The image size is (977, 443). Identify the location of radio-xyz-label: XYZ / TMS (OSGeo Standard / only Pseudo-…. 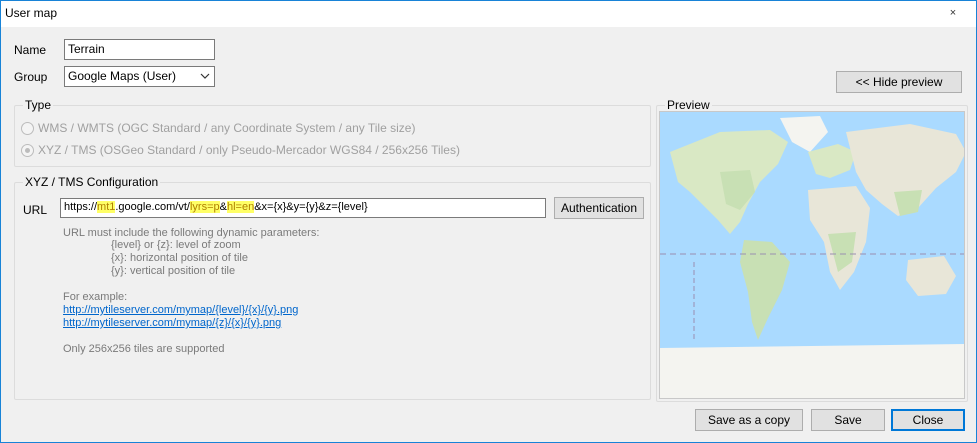
(249, 150).